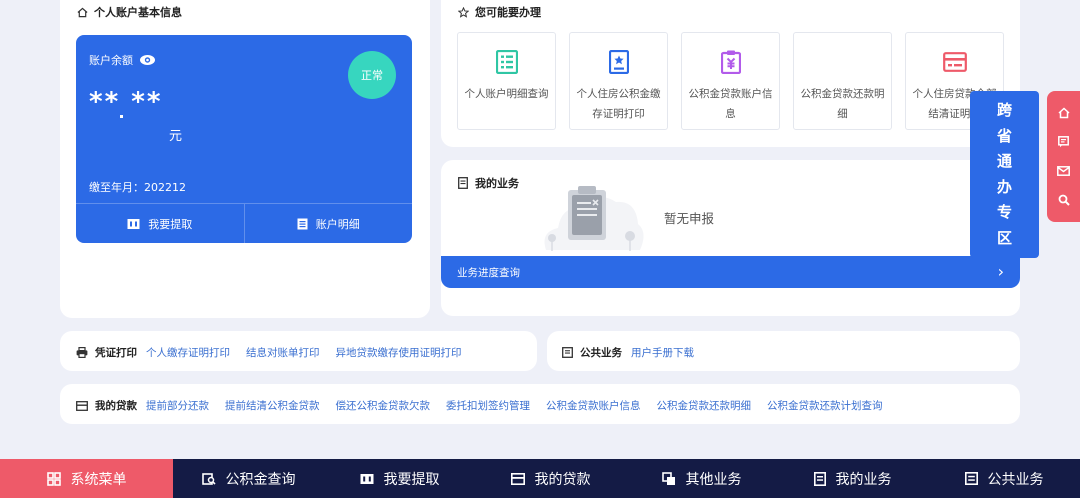 Image resolution: width=1080 pixels, height=498 pixels. I want to click on service-item-deposit-certificate: 个人住房公积金缴存证明打印, so click(618, 81).